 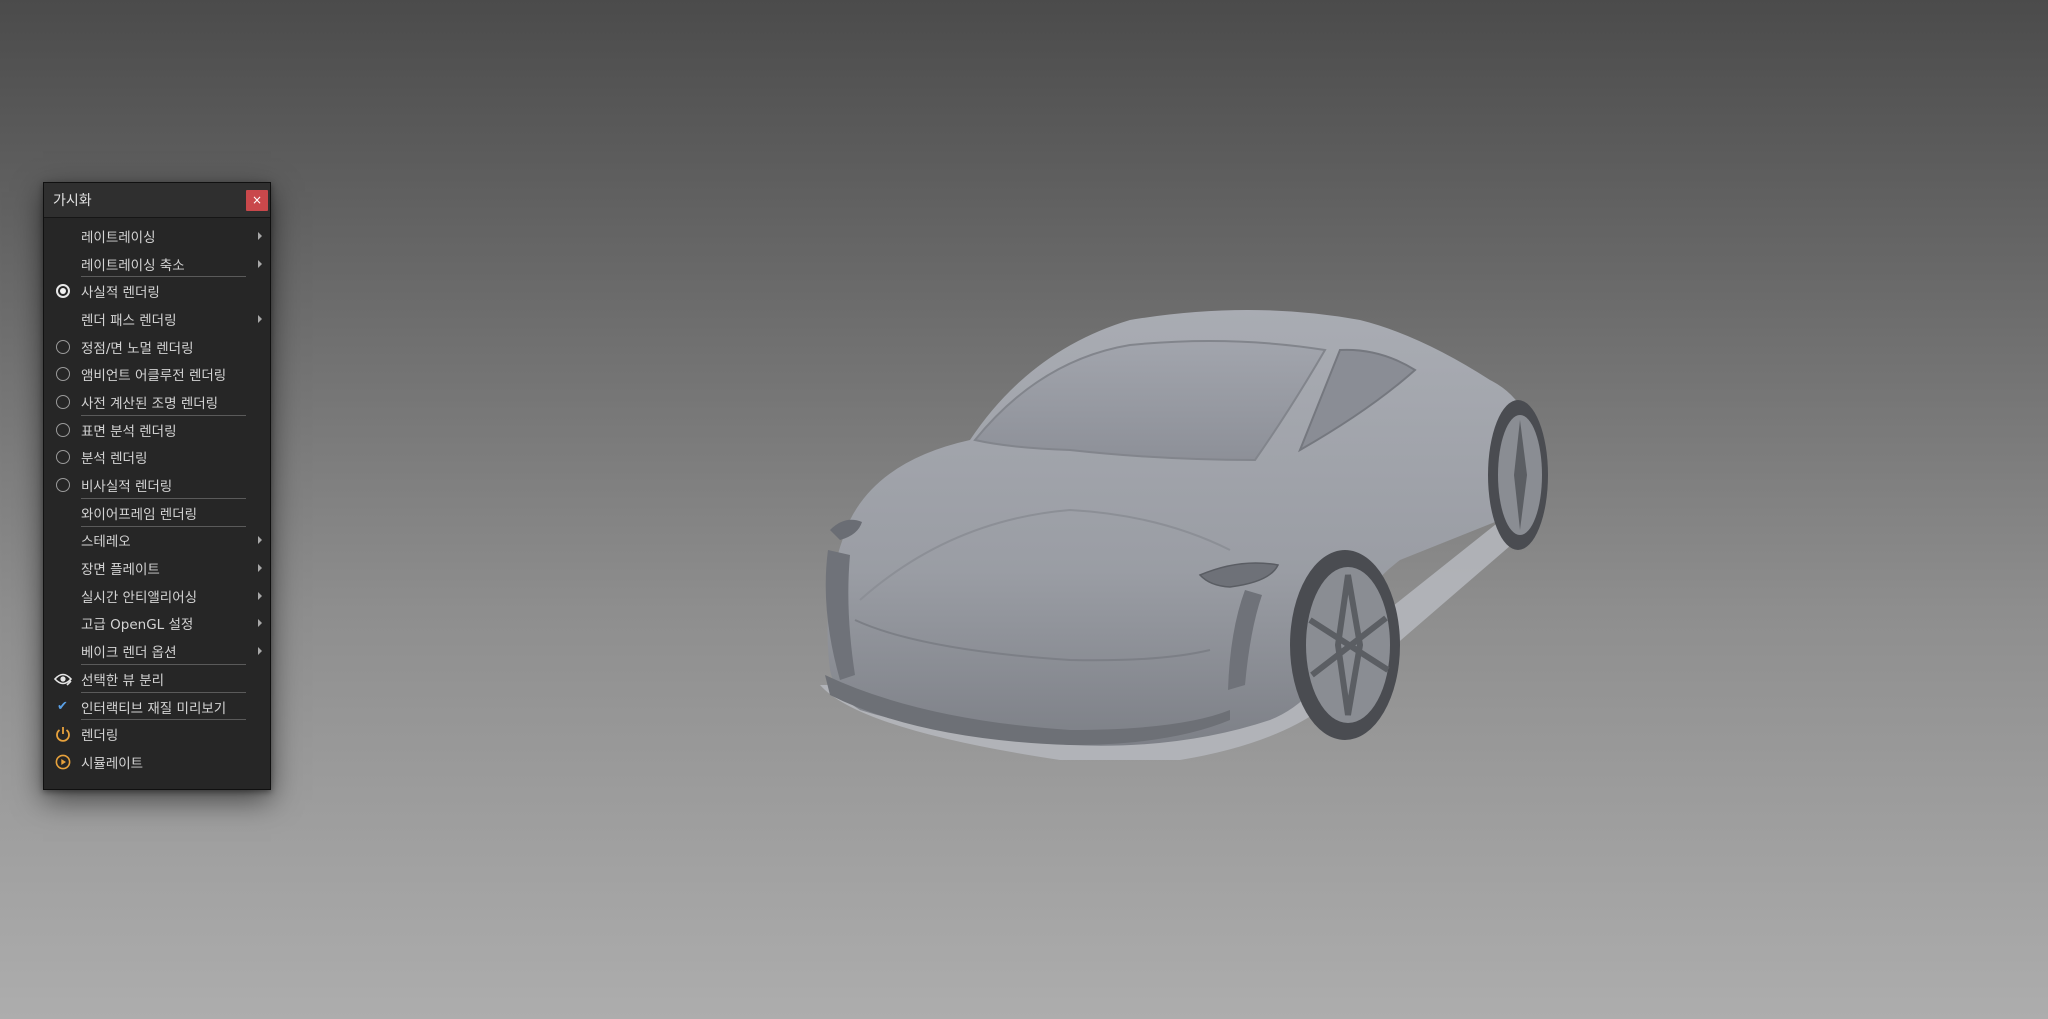 What do you see at coordinates (123, 680) in the screenshot?
I see `menu-item-label: 선택한 뷰 분리` at bounding box center [123, 680].